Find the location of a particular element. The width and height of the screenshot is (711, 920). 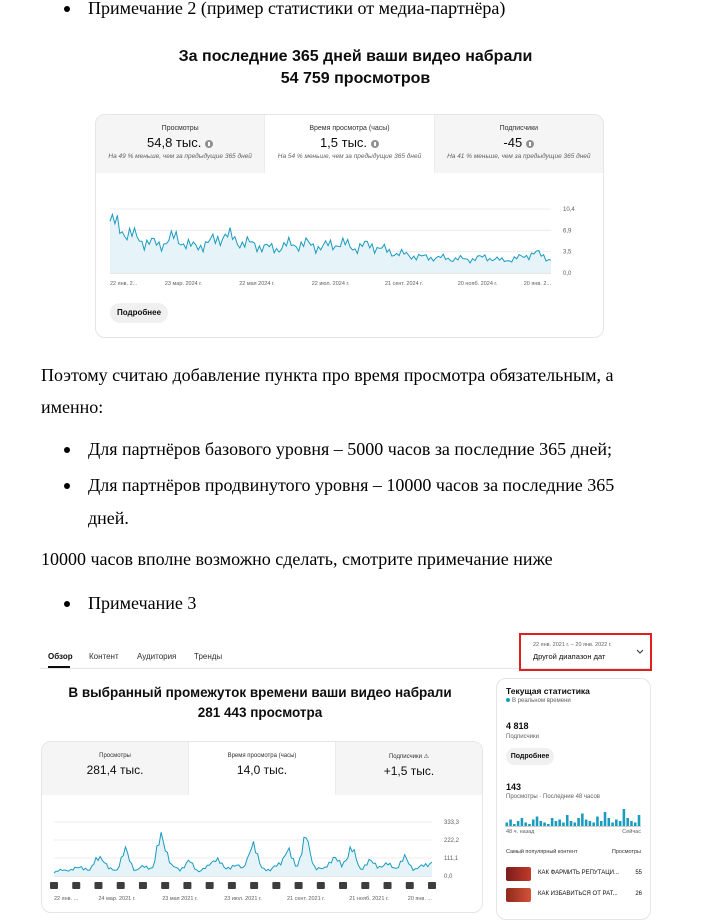

panel2-title-line2: 281 443 просмотра is located at coordinates (260, 712).